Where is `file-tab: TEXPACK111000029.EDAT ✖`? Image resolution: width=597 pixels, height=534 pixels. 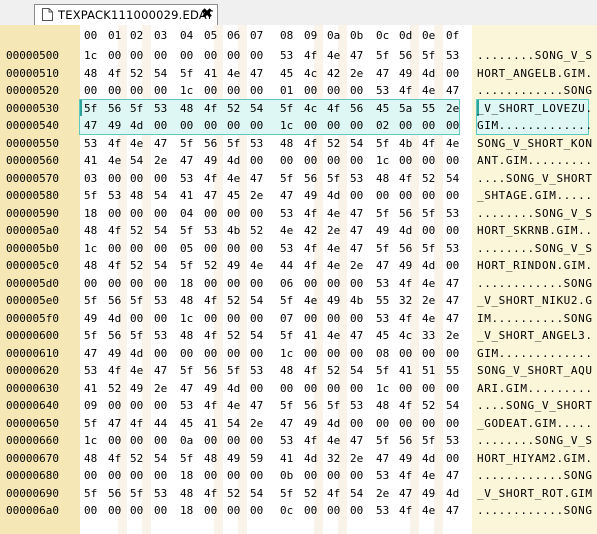
file-tab: TEXPACK111000029.EDAT ✖ is located at coordinates (126, 14).